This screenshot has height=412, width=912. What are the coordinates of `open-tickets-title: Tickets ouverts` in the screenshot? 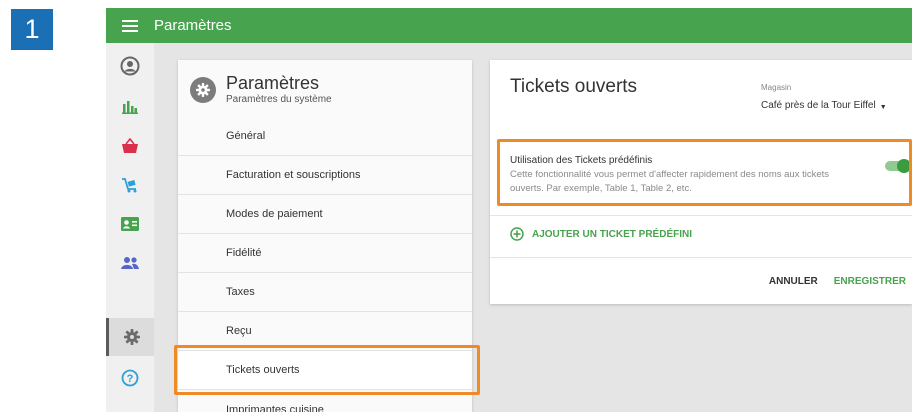 It's located at (574, 86).